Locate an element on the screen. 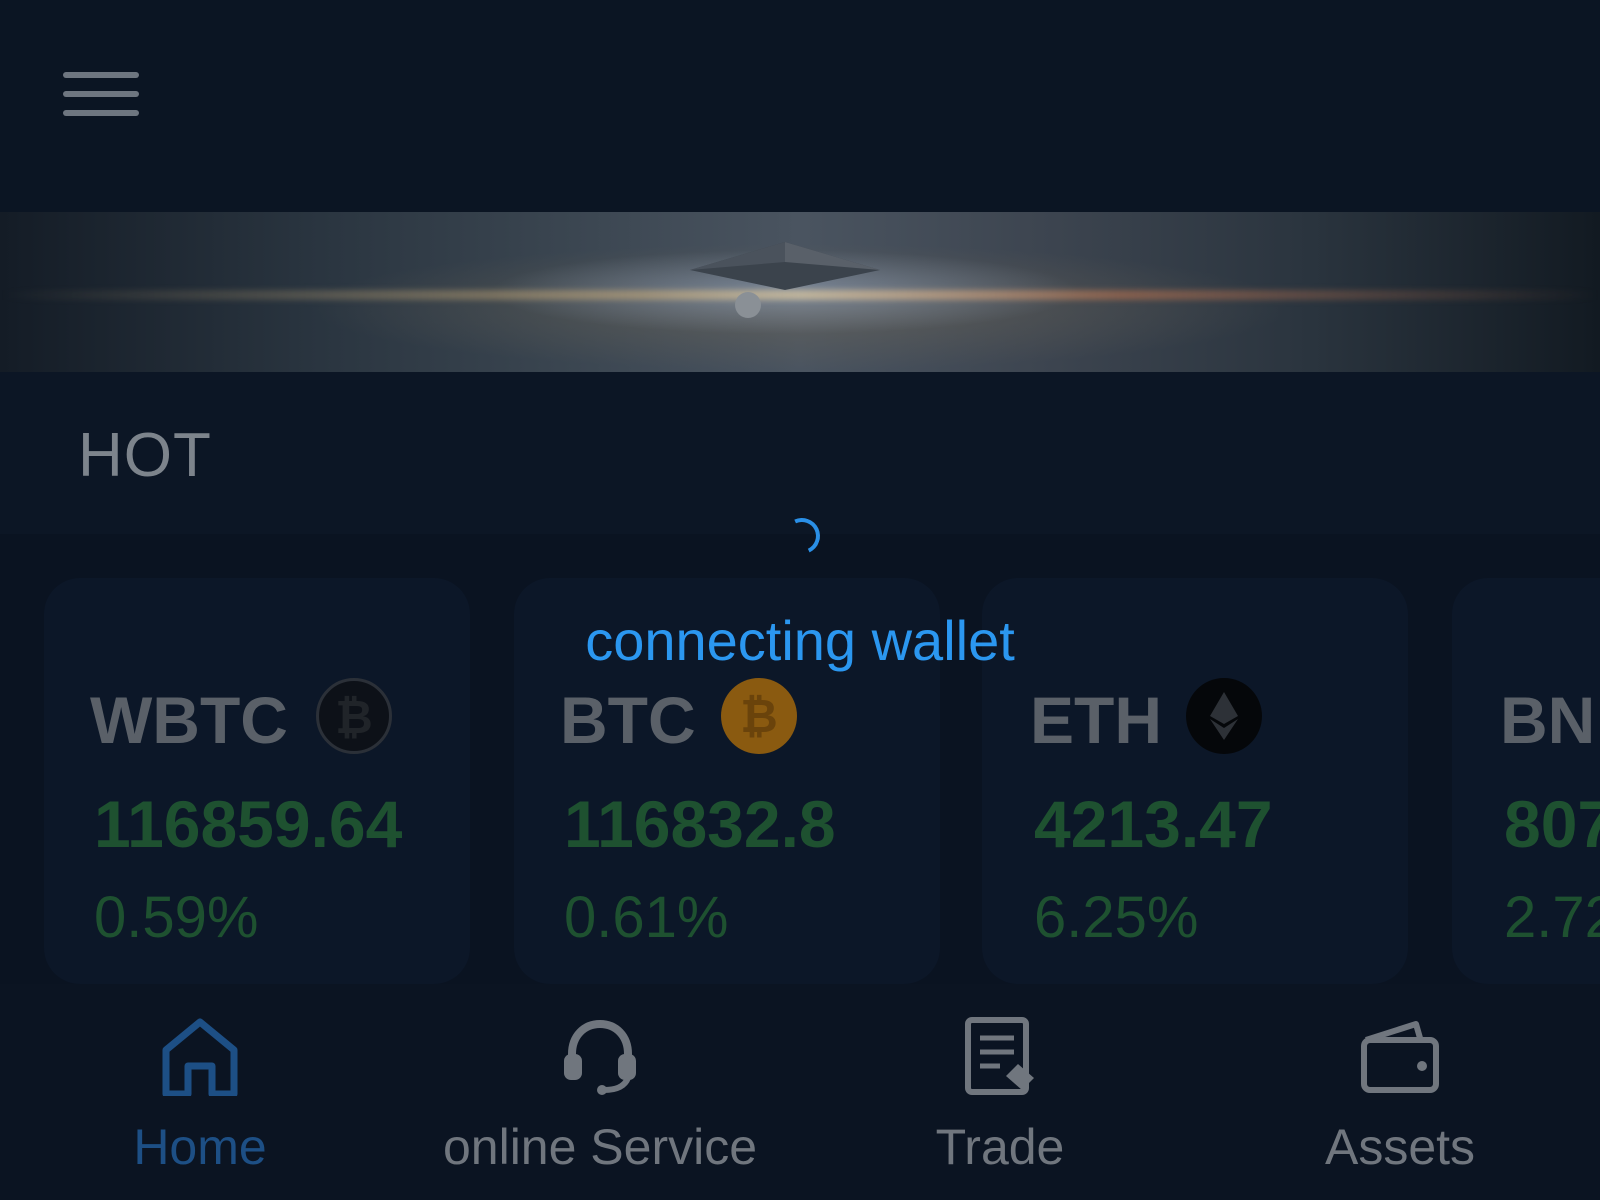 The image size is (1600, 1200). coin-change: 0.59% is located at coordinates (176, 917).